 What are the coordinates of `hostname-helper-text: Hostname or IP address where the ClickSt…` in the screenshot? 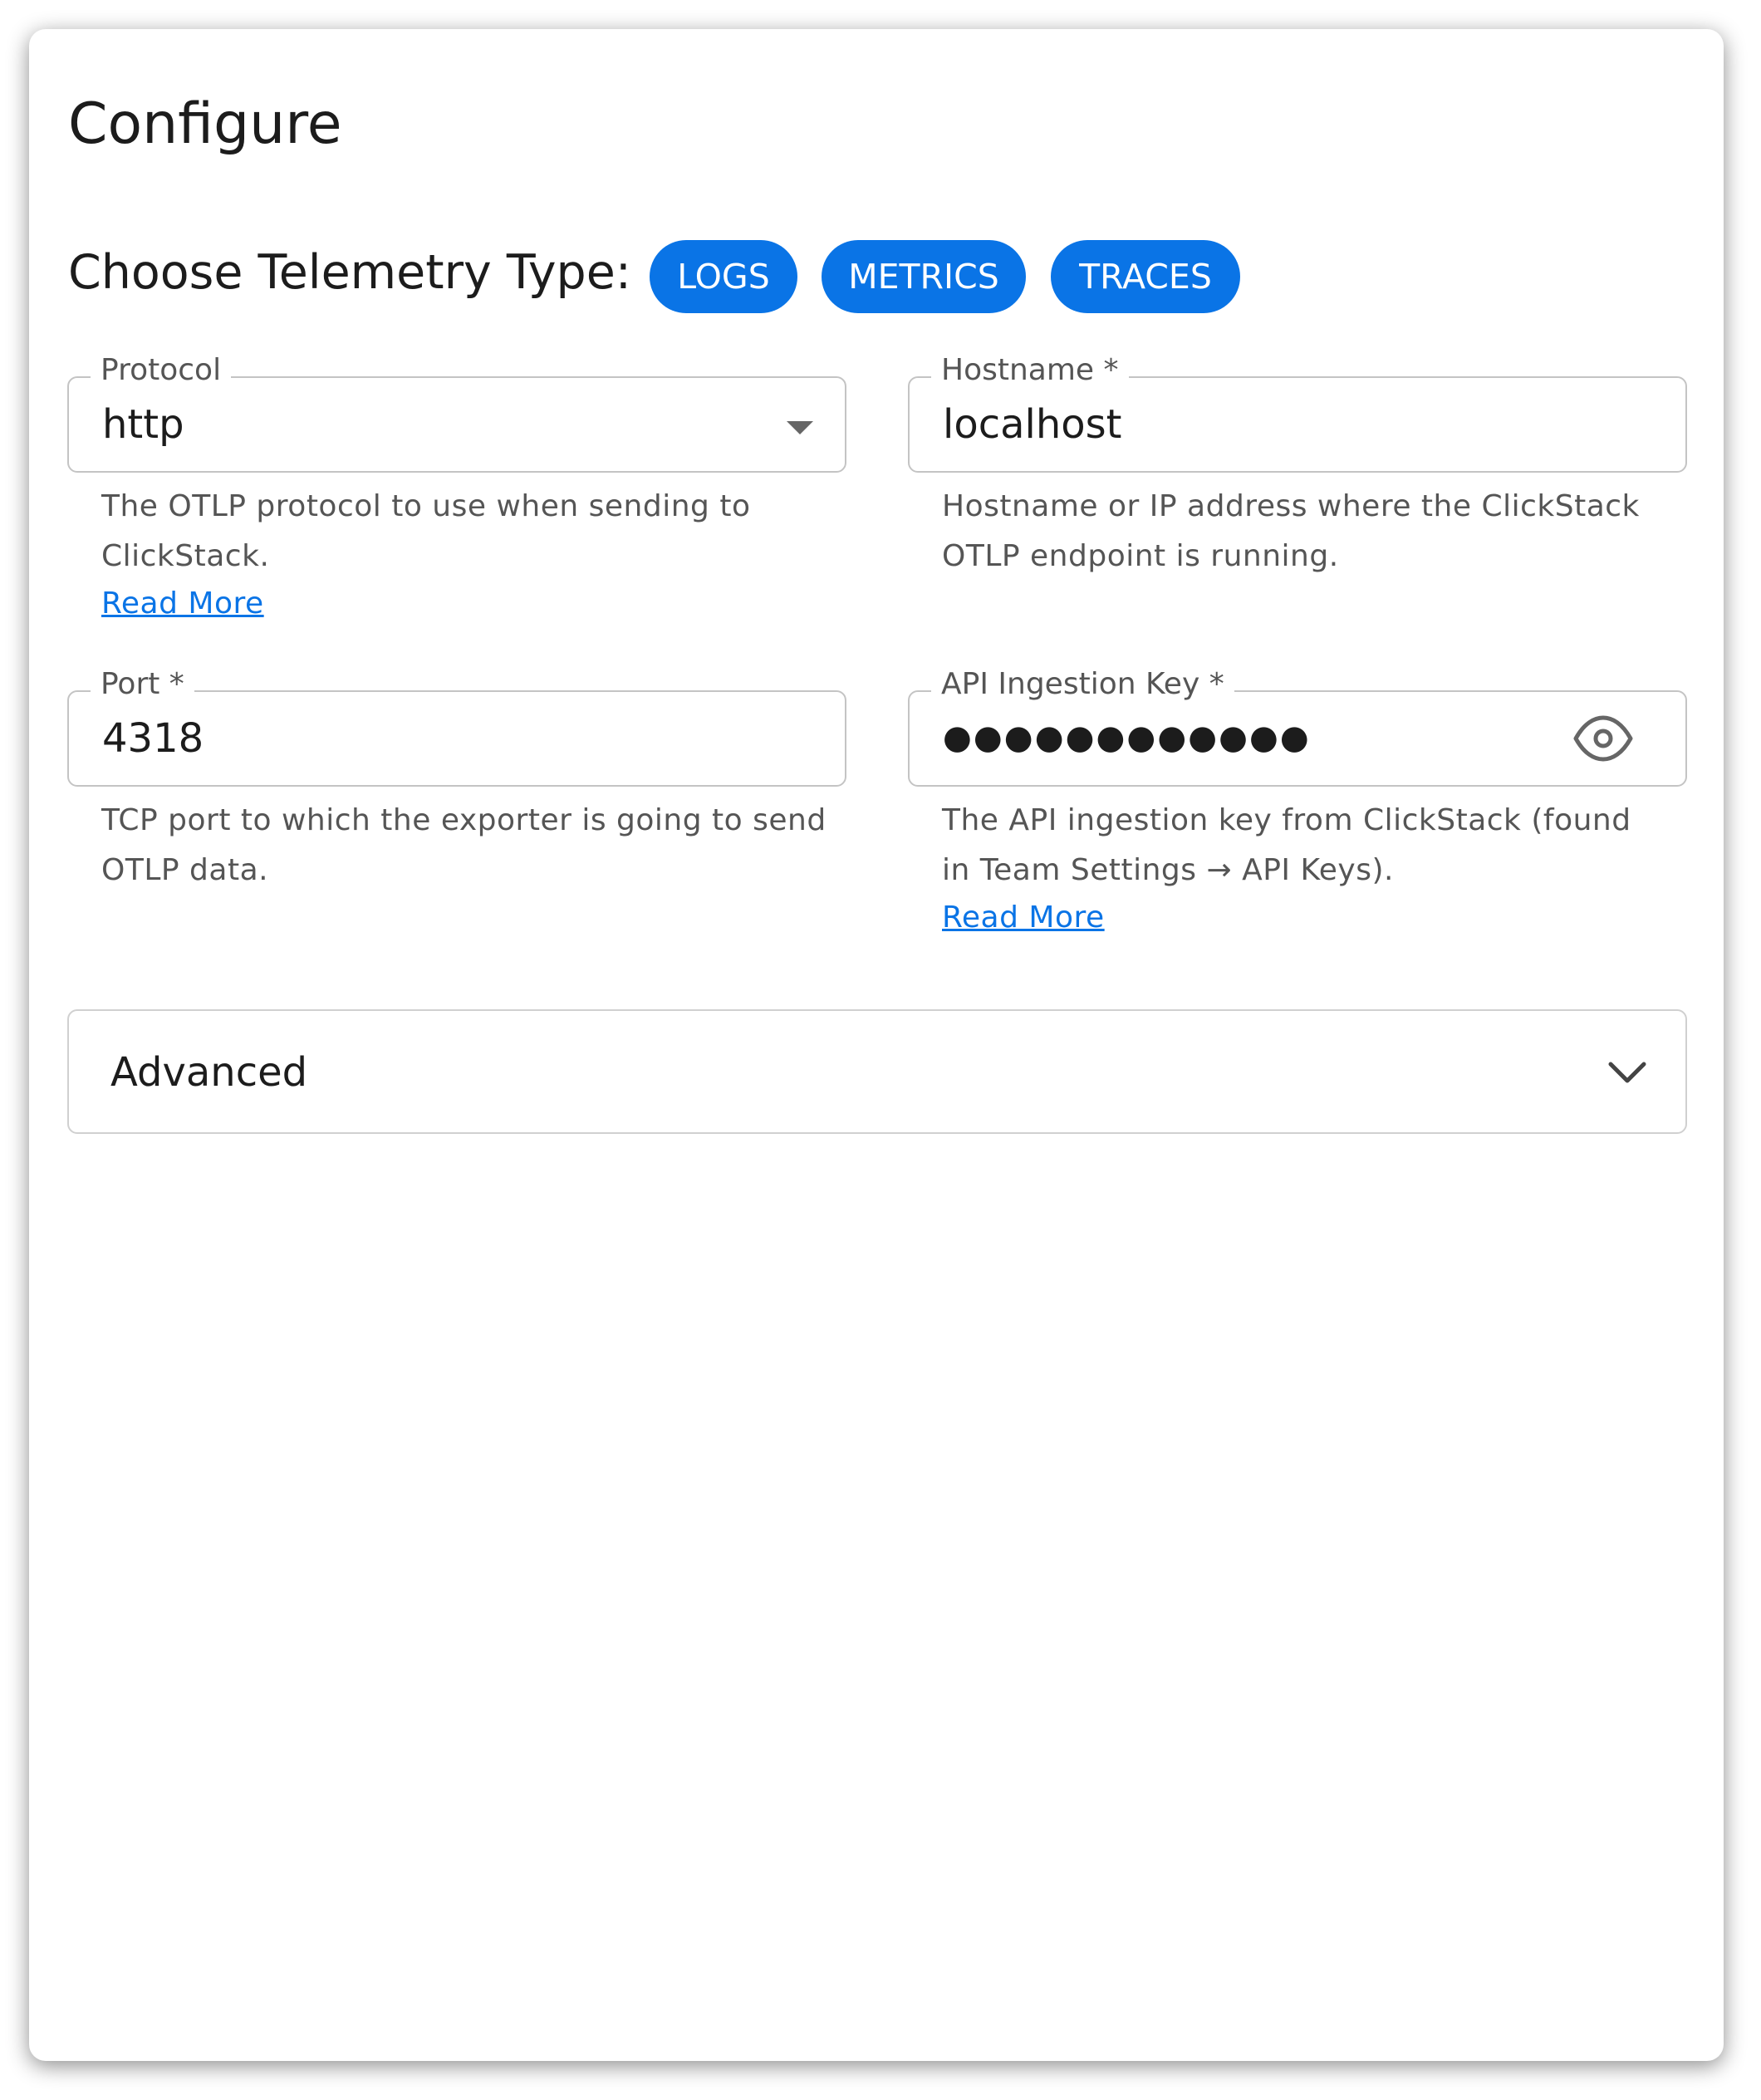 It's located at (1291, 531).